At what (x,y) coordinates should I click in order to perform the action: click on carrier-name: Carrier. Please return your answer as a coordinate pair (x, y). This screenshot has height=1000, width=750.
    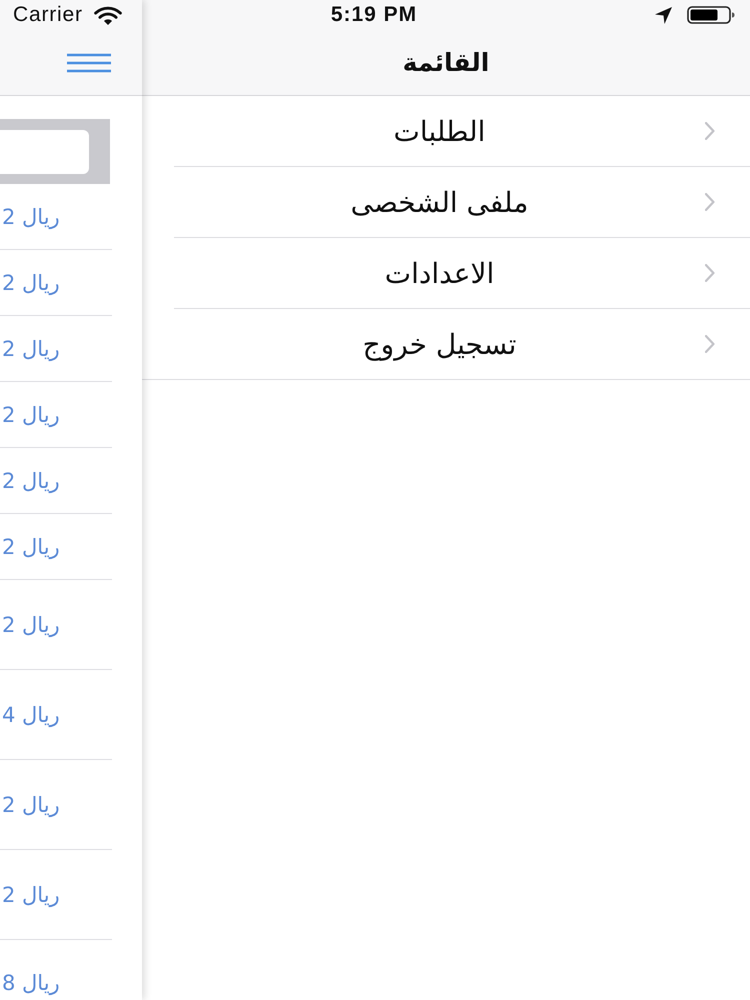
    Looking at the image, I should click on (48, 15).